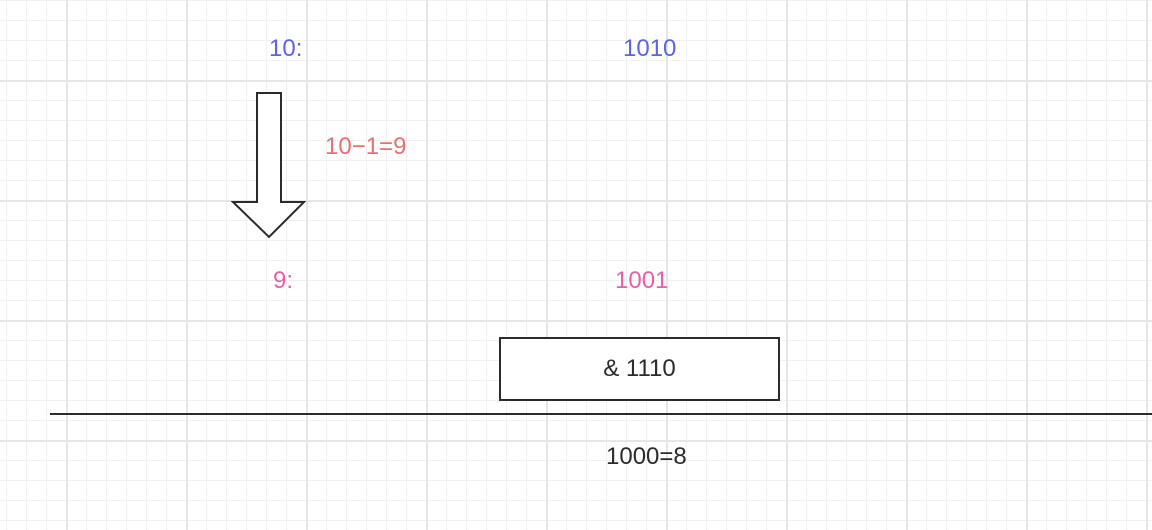 The width and height of the screenshot is (1152, 530). Describe the element at coordinates (268, 165) in the screenshot. I see `arrow-down-icon` at that location.